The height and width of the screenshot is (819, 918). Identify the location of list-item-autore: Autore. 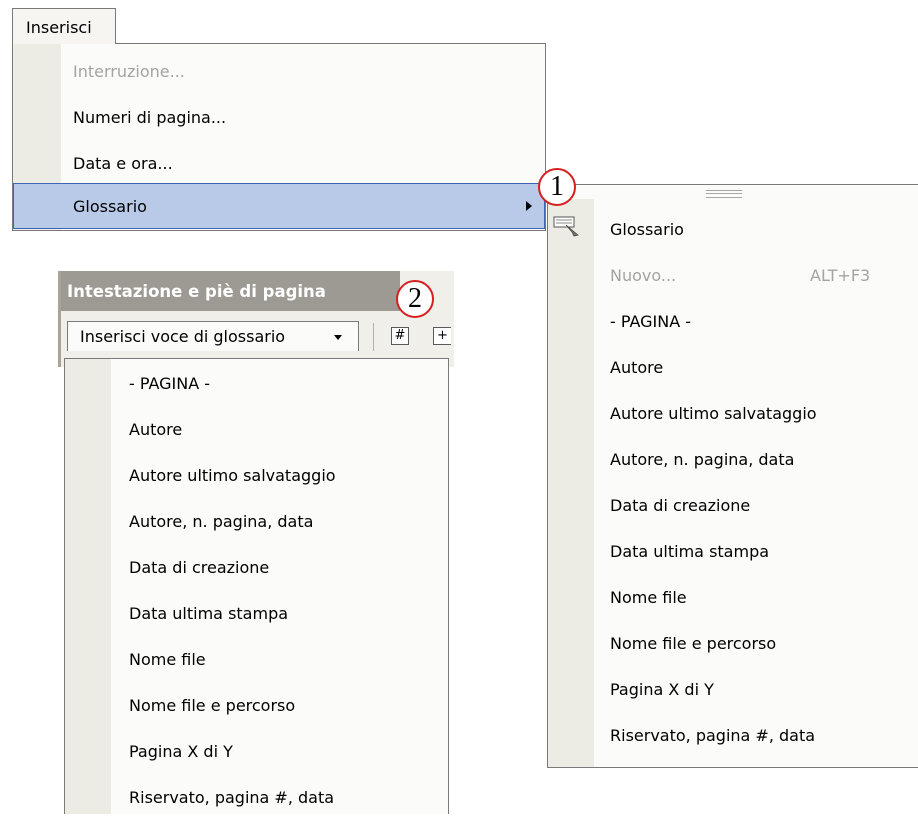
(256, 428).